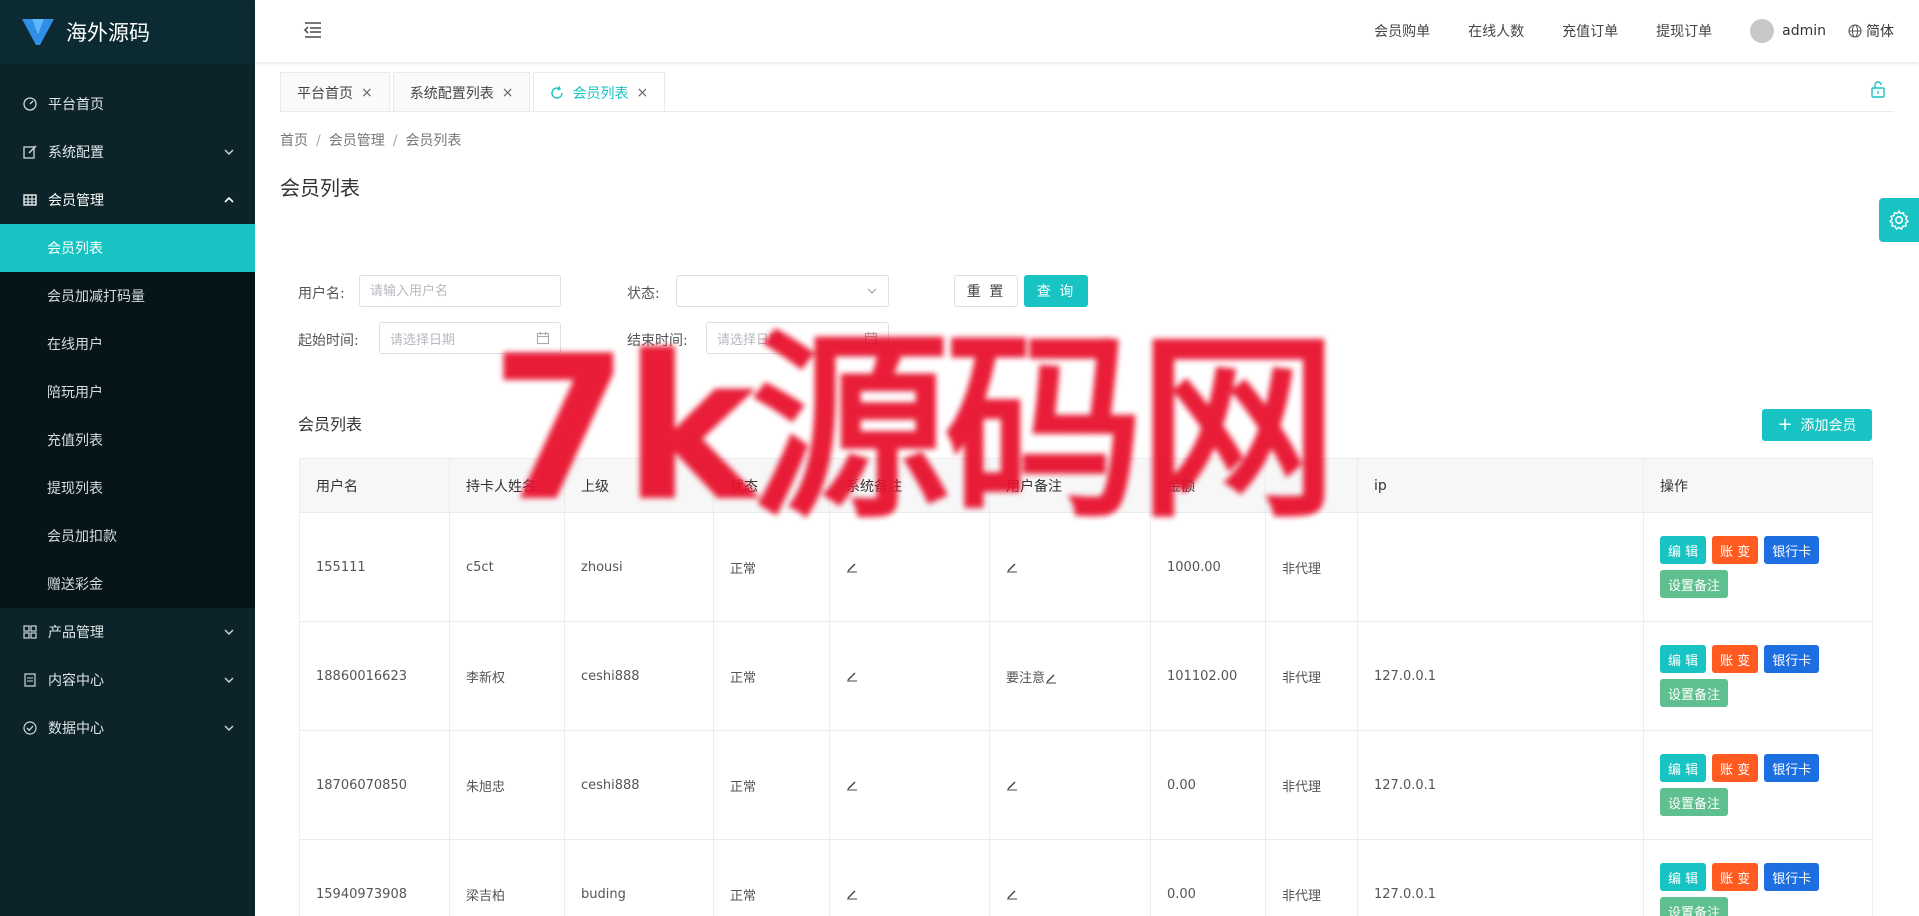  I want to click on status-select, so click(782, 291).